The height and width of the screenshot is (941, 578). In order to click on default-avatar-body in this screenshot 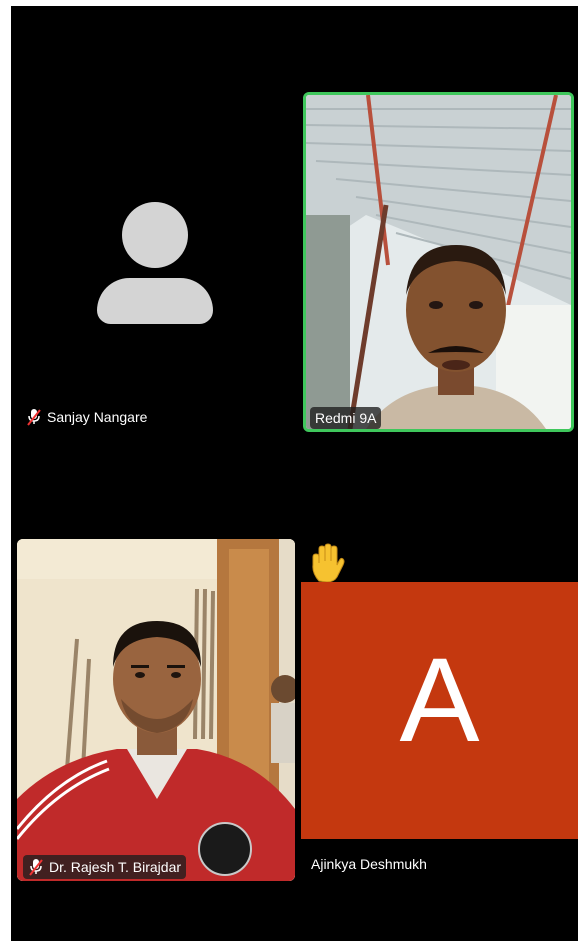, I will do `click(155, 301)`.